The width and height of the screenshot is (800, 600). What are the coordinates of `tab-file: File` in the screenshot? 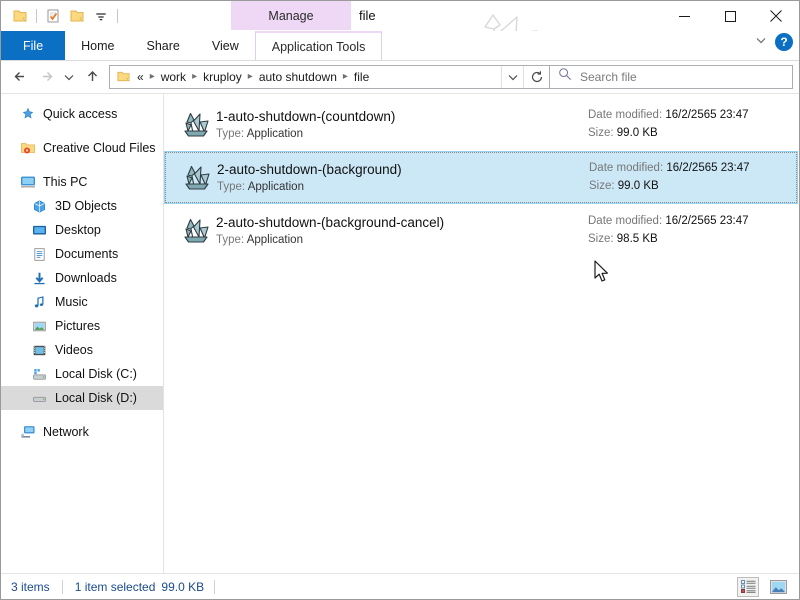 It's located at (33, 45).